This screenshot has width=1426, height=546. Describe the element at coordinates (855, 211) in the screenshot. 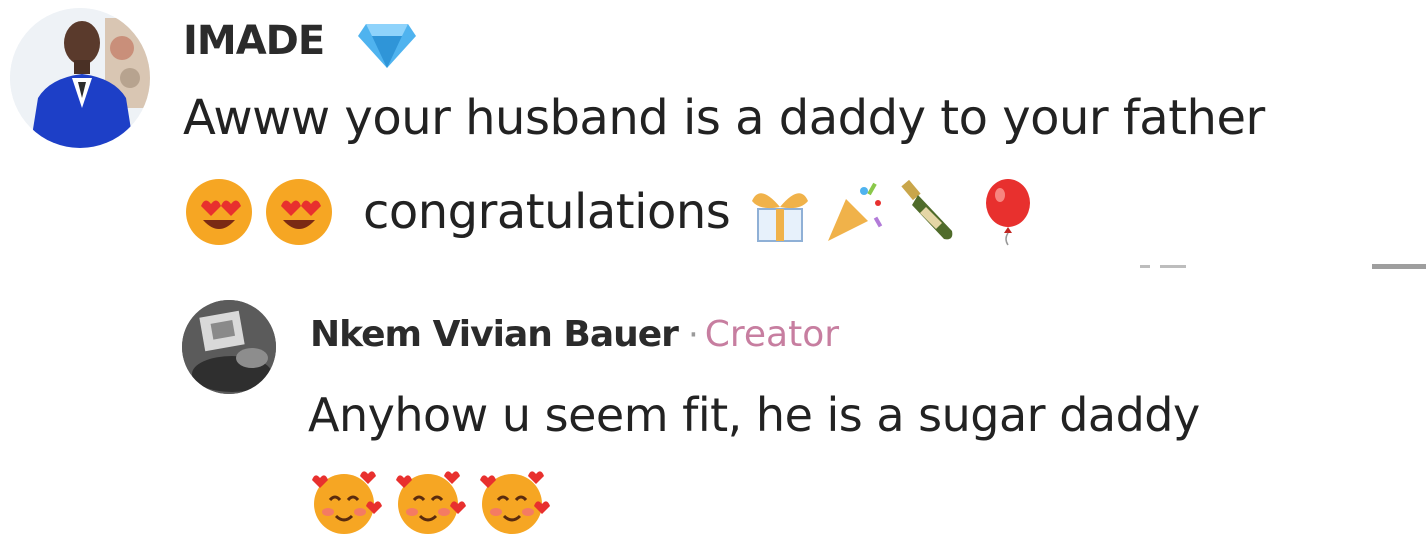

I see `party-popper-icon` at that location.